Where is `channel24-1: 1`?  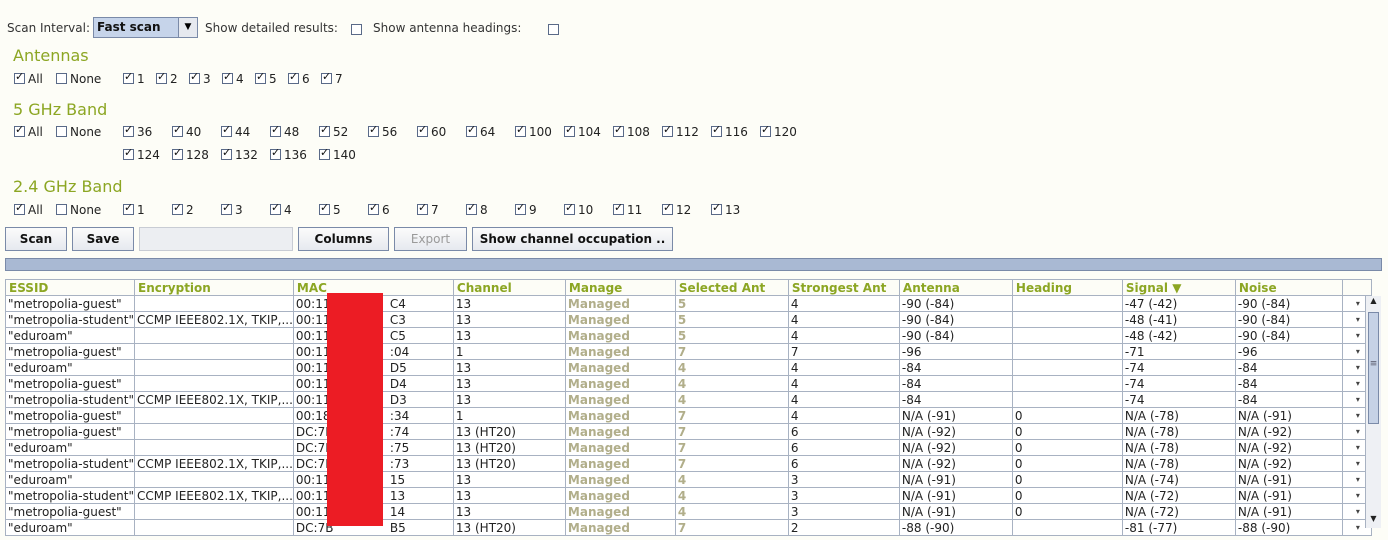 channel24-1: 1 is located at coordinates (134, 209).